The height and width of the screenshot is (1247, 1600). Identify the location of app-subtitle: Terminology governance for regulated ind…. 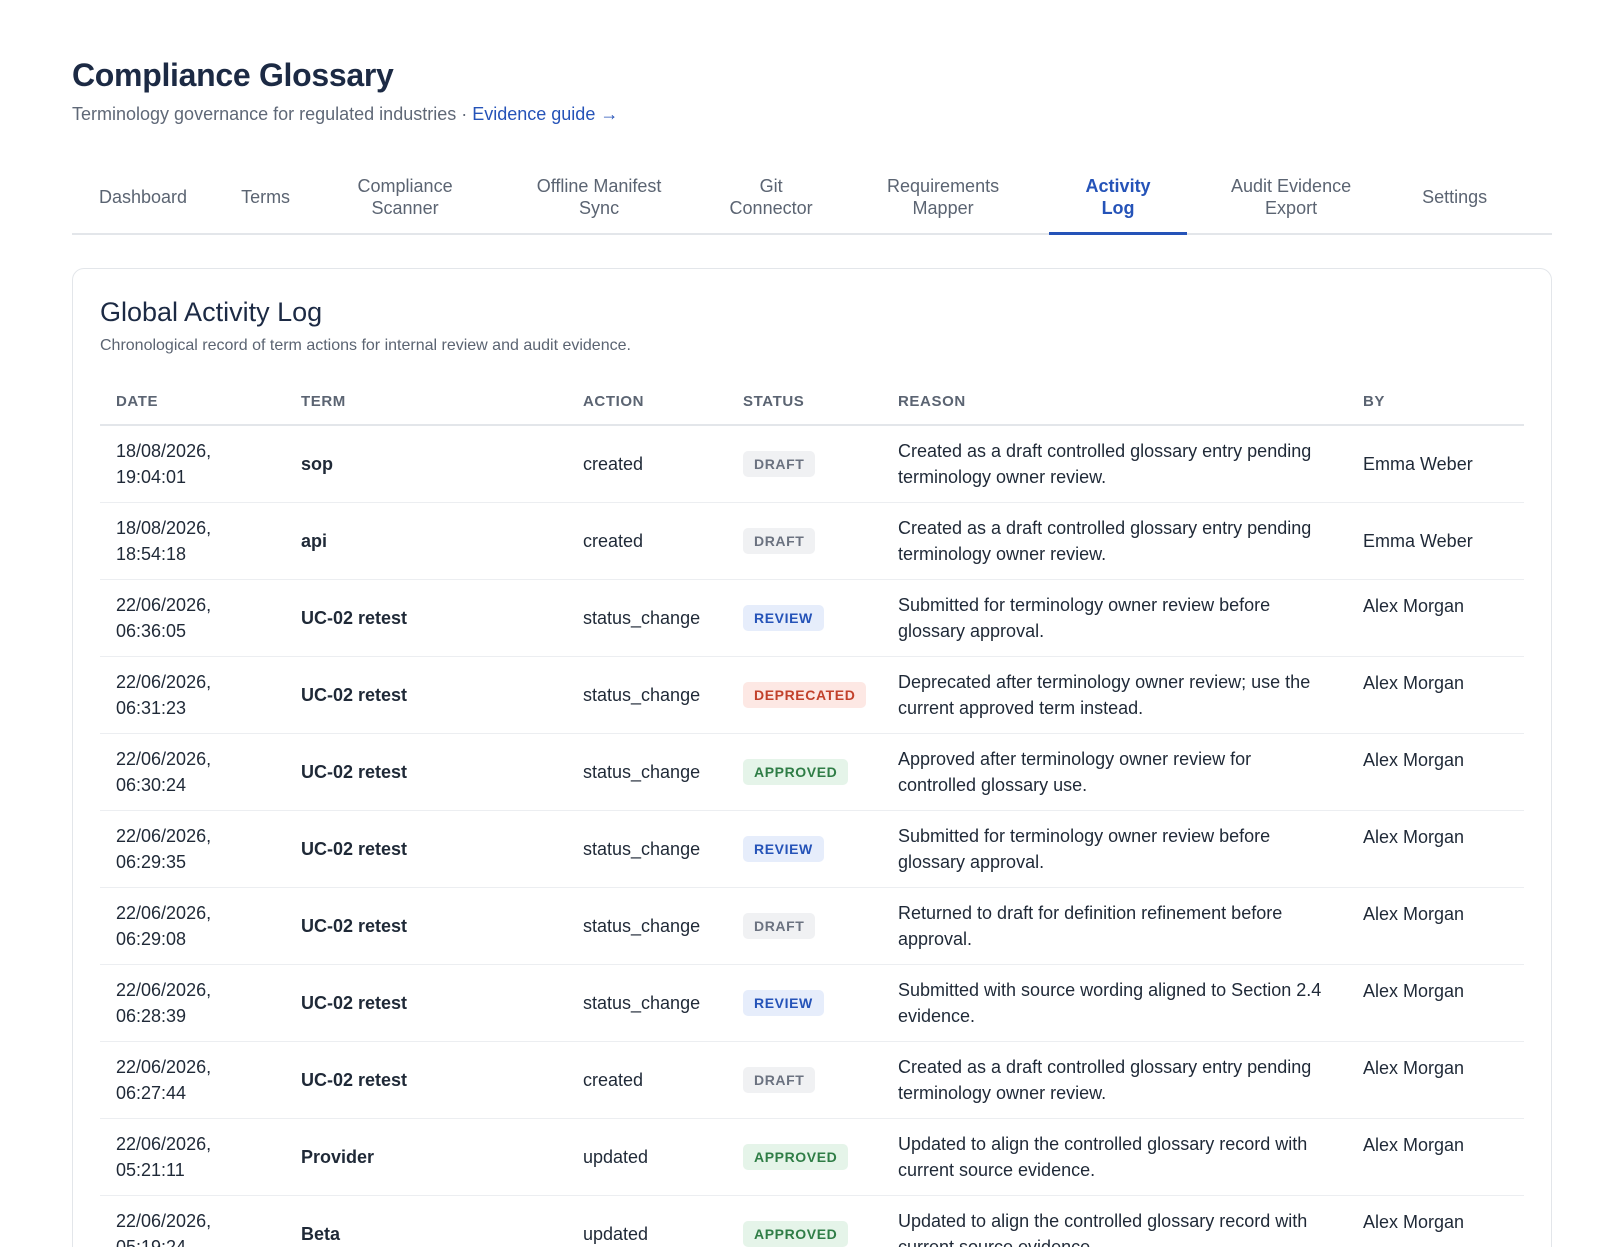
(345, 114).